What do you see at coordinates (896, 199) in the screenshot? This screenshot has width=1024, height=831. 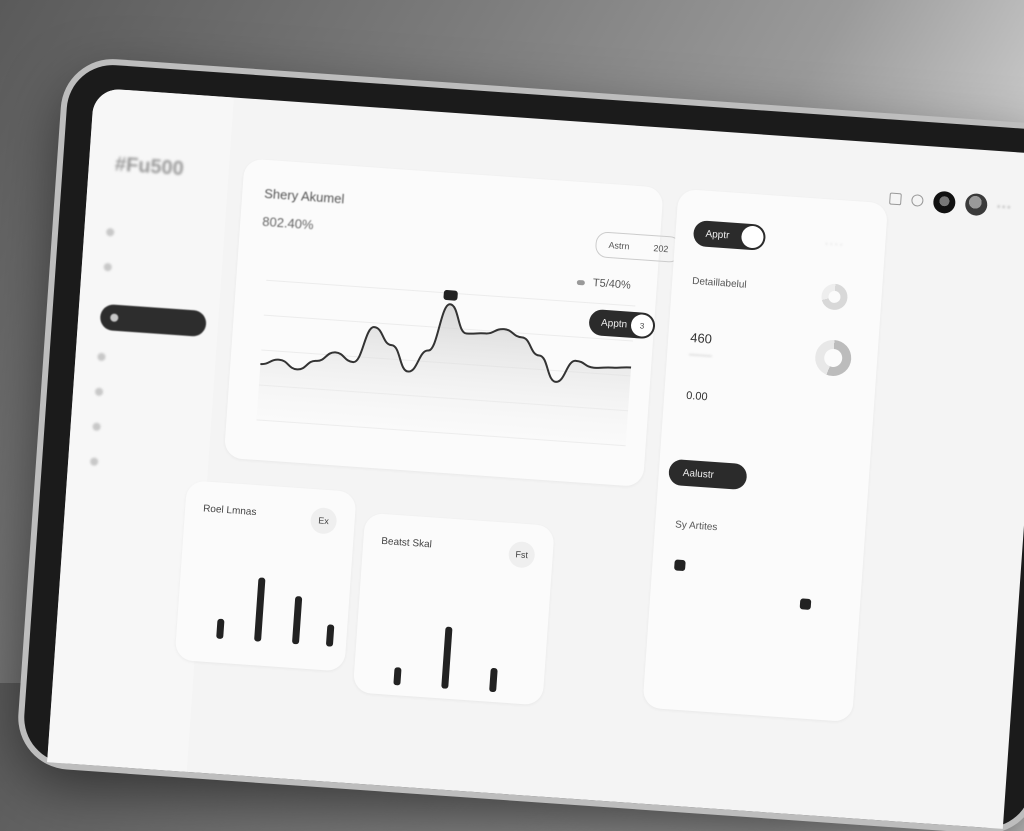 I see `window-icon` at bounding box center [896, 199].